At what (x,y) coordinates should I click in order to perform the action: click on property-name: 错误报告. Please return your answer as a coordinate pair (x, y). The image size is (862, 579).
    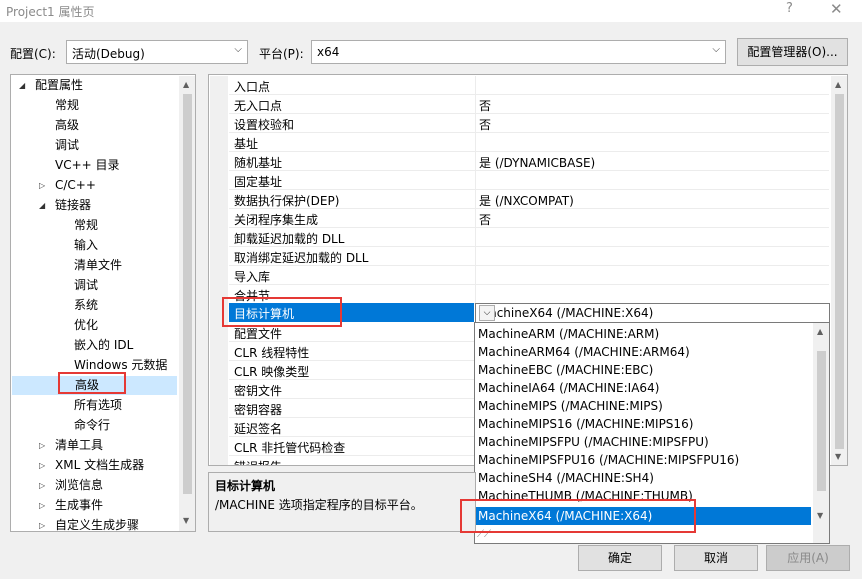
    Looking at the image, I should click on (258, 461).